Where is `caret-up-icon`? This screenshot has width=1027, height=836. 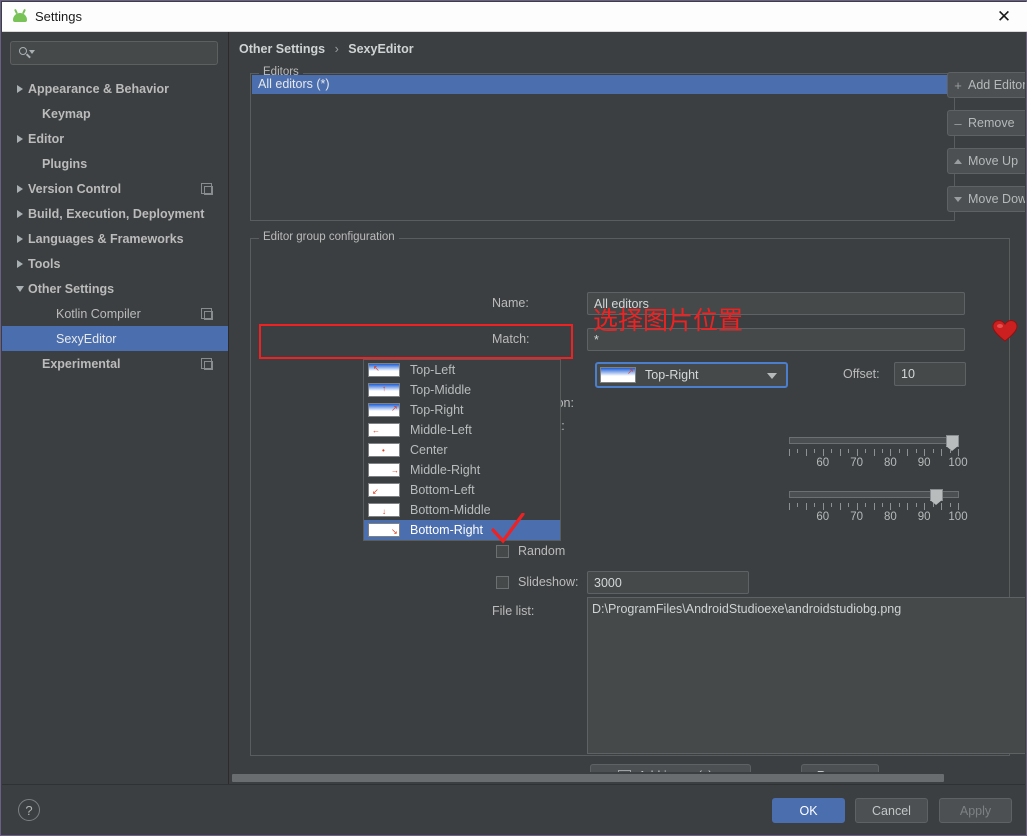
caret-up-icon is located at coordinates (958, 161).